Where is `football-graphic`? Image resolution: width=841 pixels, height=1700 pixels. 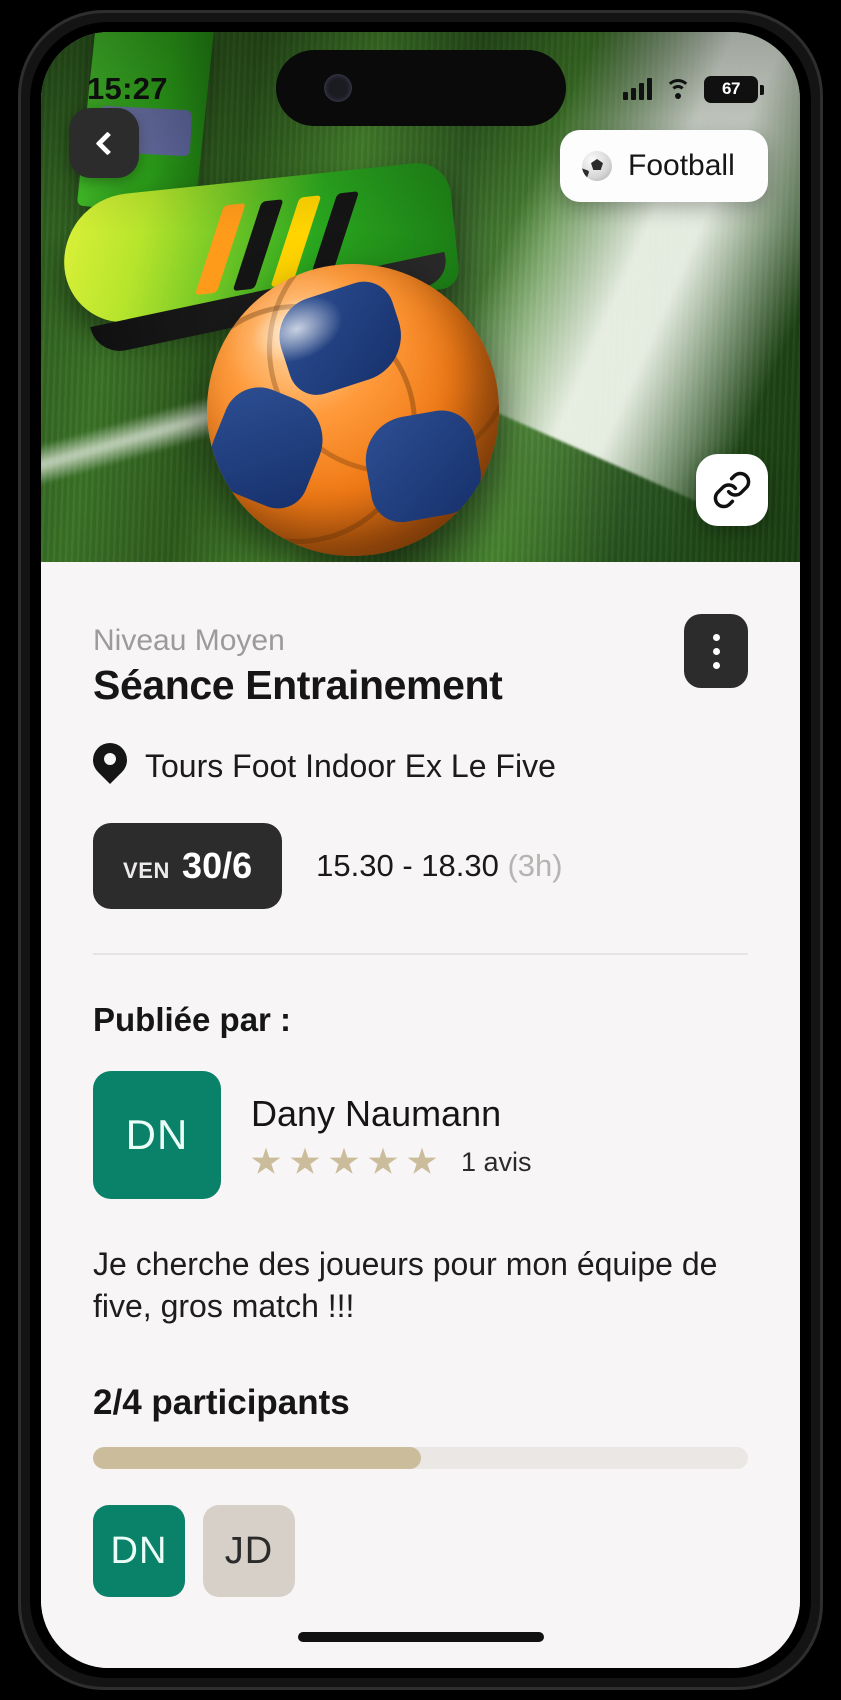
football-graphic is located at coordinates (353, 410).